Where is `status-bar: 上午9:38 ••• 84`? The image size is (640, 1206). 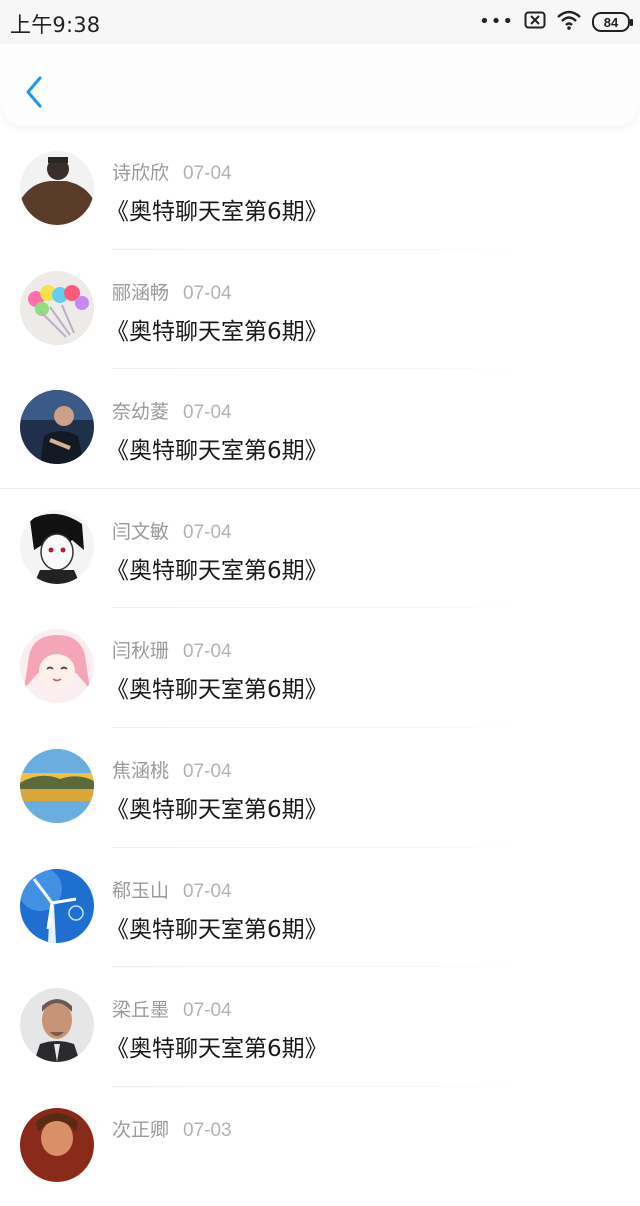 status-bar: 上午9:38 ••• 84 is located at coordinates (320, 22).